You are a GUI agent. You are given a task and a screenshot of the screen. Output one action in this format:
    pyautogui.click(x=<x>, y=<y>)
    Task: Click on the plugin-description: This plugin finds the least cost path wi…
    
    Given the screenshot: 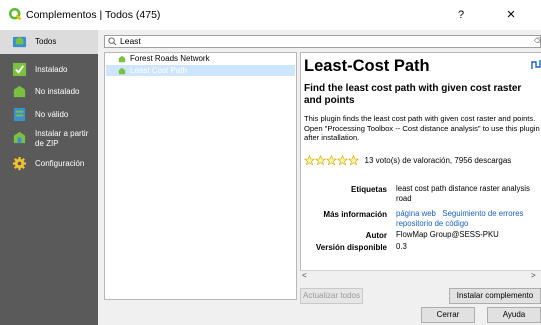 What is the action you would take?
    pyautogui.click(x=422, y=128)
    